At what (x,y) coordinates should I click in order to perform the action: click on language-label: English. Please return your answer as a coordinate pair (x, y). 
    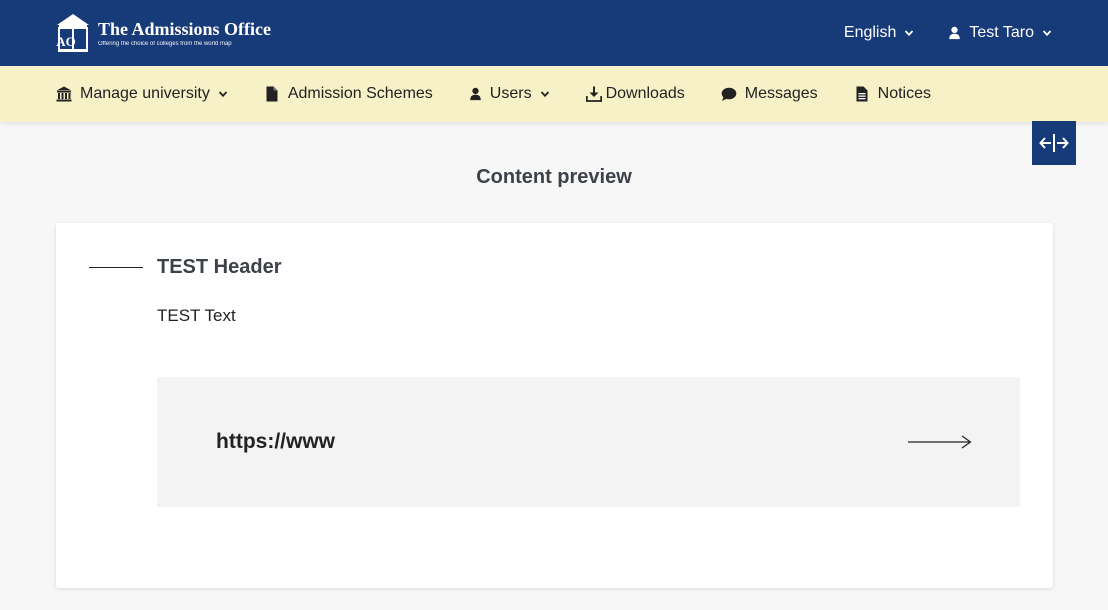
    Looking at the image, I should click on (870, 32).